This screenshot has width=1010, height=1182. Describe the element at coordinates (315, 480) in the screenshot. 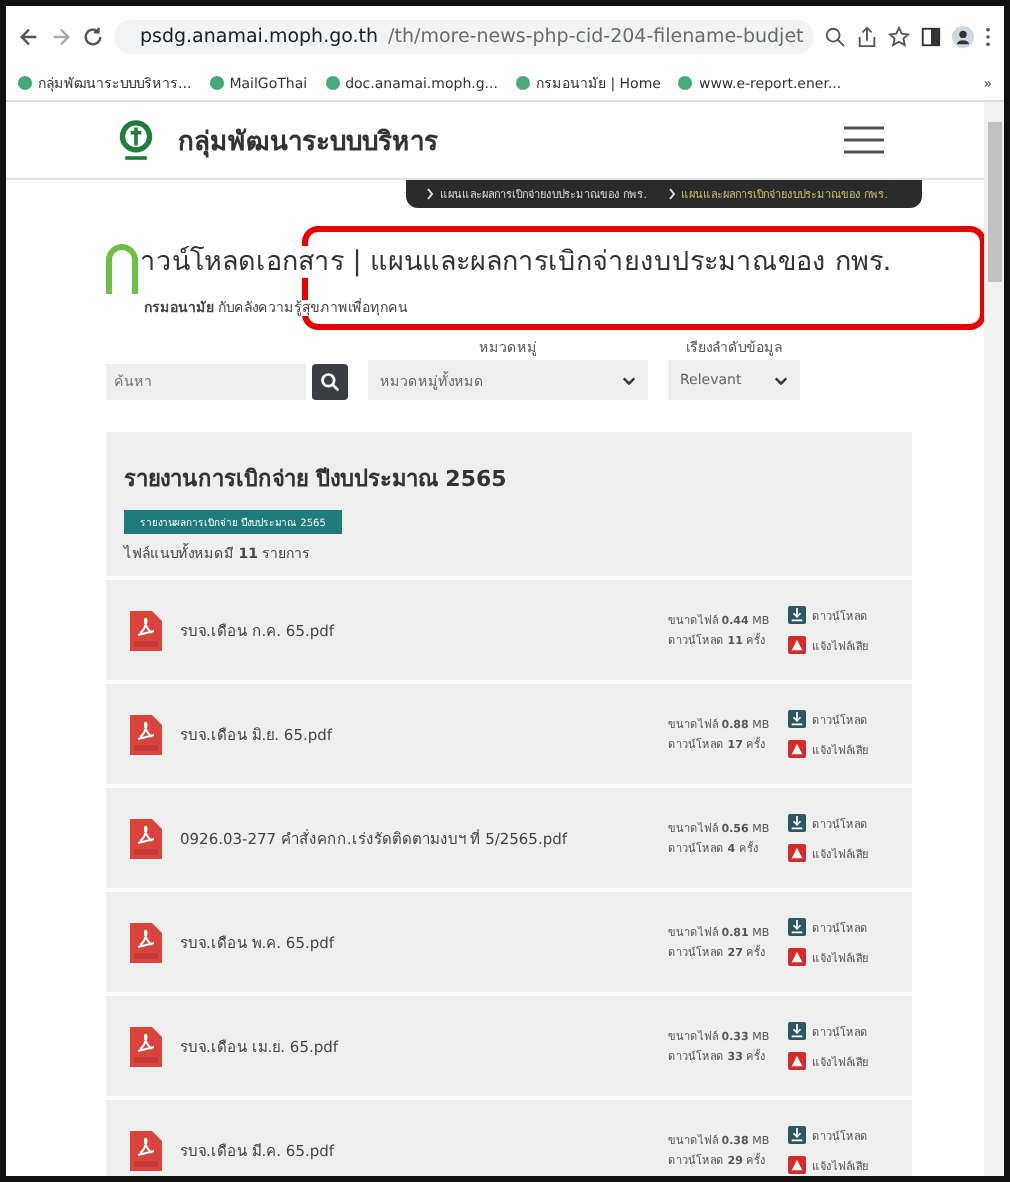

I see `section-title: รายงานการเบิกจ่าย ปีงบประมาณ 2565` at that location.